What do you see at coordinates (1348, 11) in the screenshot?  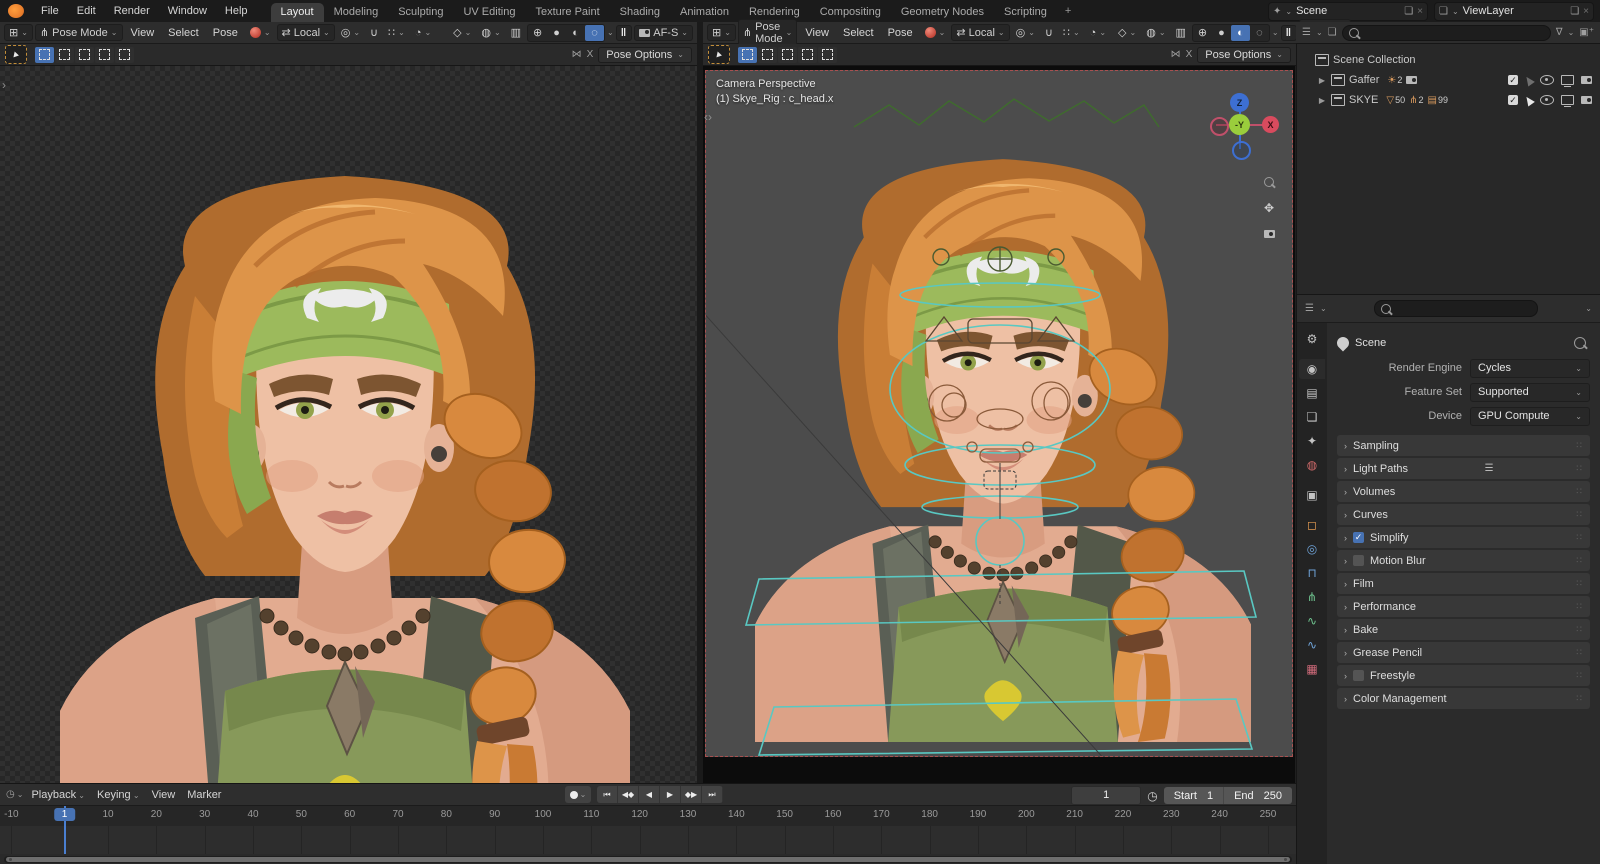 I see `scene-name: Scene` at bounding box center [1348, 11].